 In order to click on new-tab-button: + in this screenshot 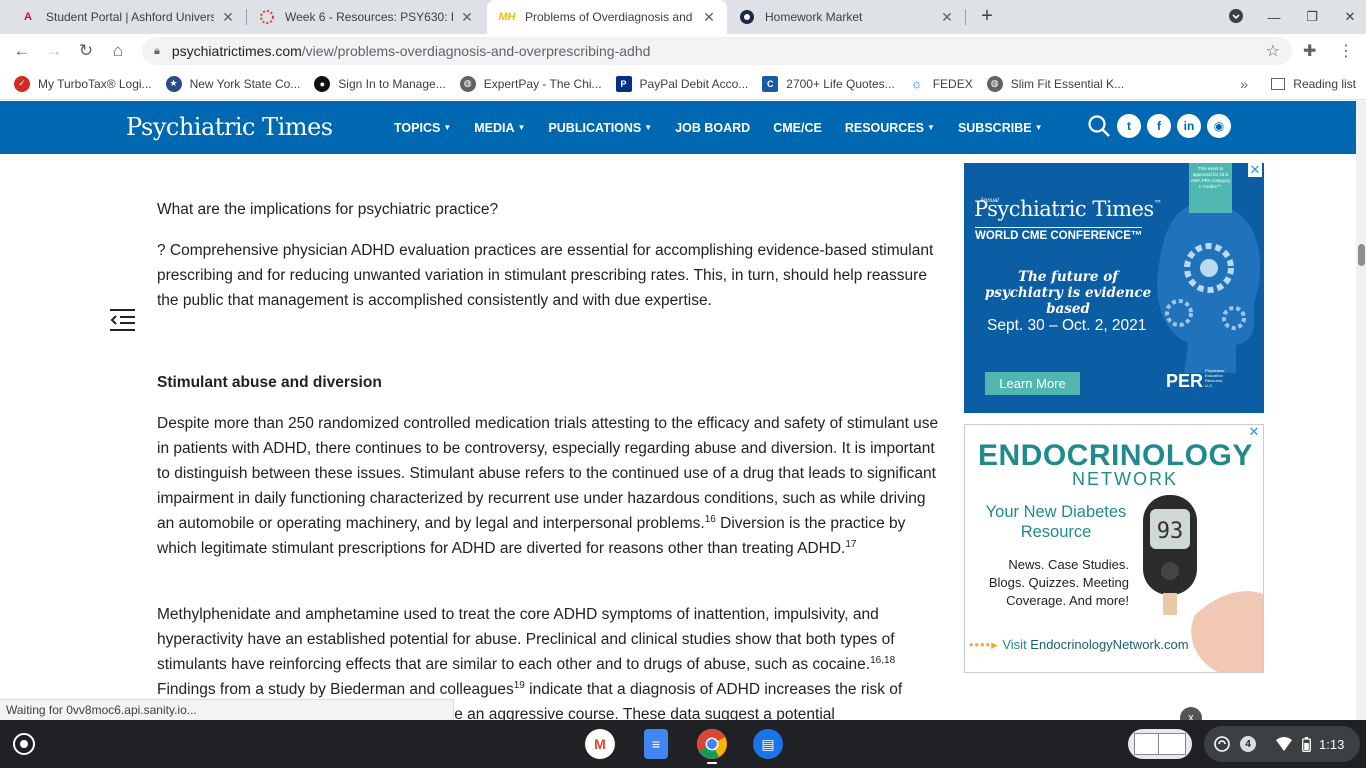, I will do `click(987, 16)`.